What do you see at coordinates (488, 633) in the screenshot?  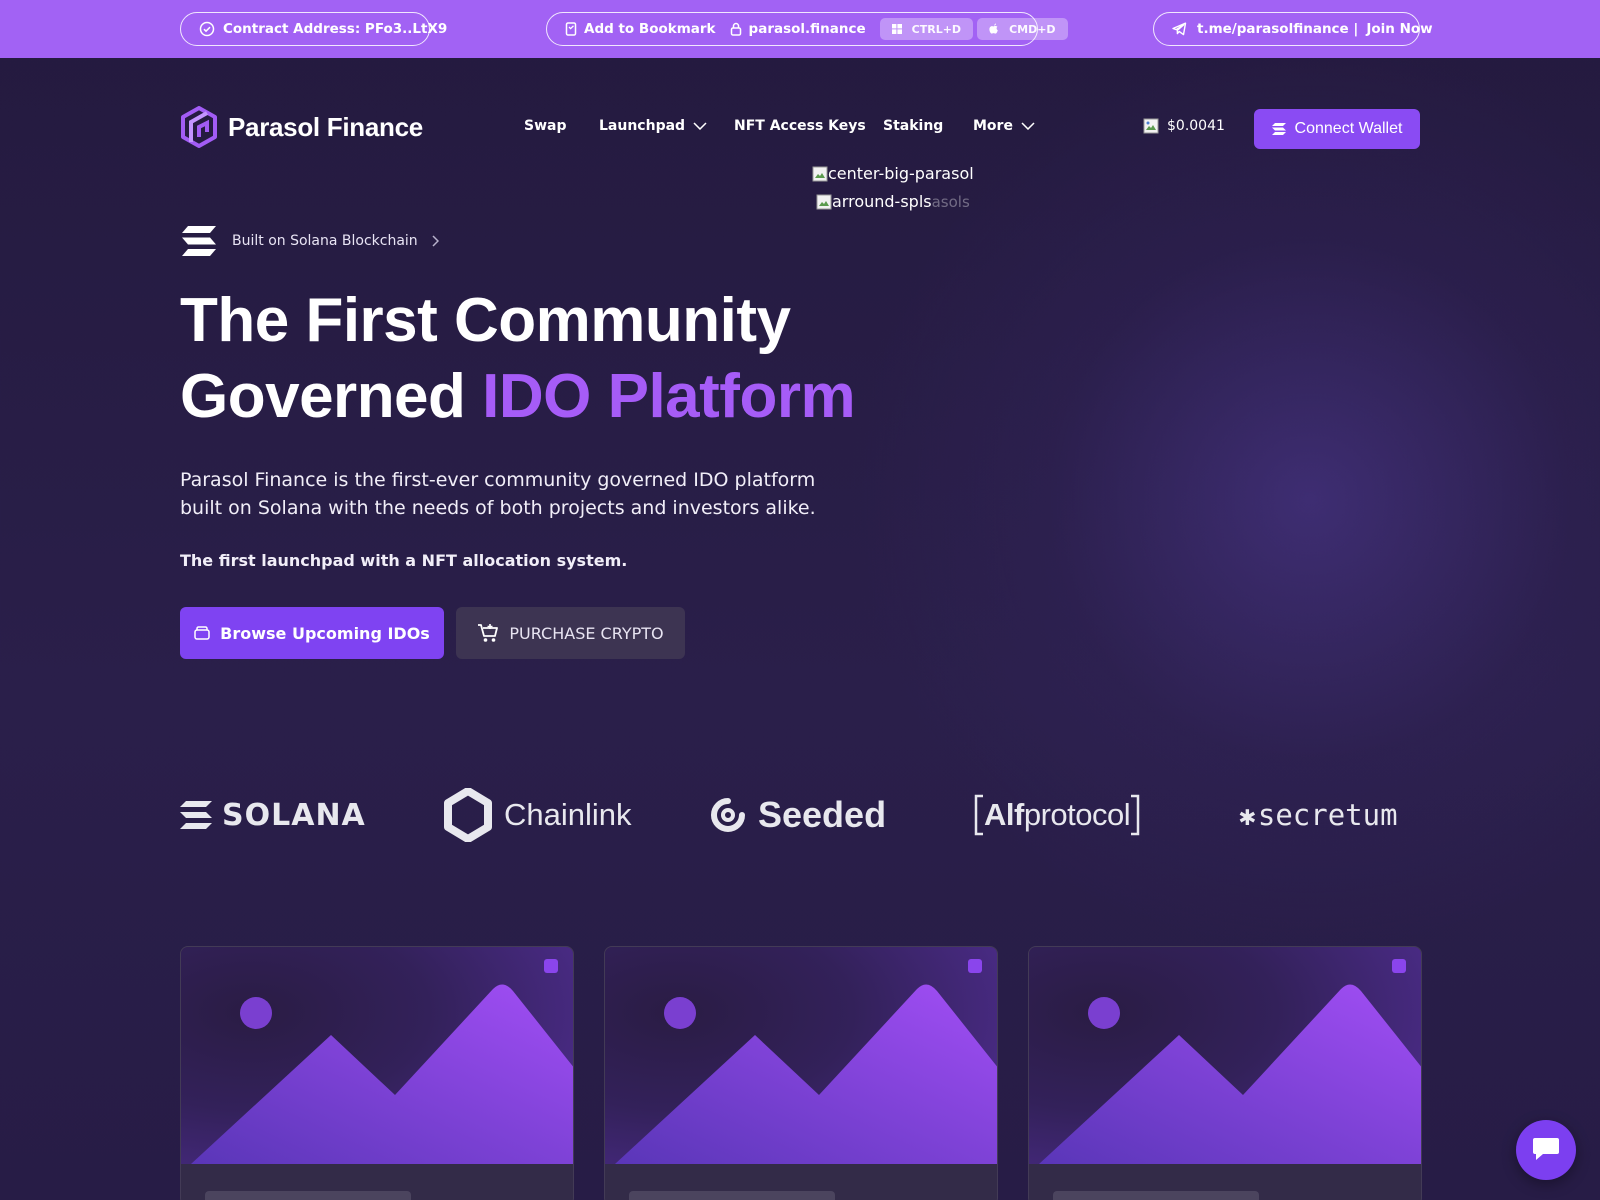 I see `cart-icon` at bounding box center [488, 633].